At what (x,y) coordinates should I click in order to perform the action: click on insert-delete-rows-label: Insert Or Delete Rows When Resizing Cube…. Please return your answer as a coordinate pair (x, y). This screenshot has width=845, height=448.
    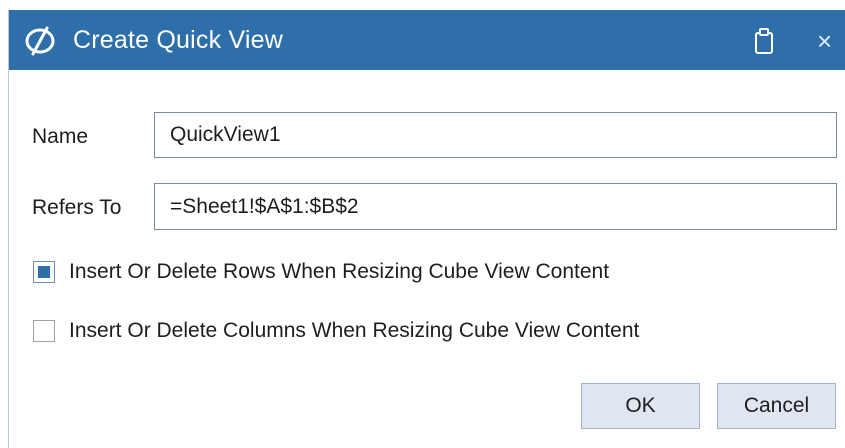
    Looking at the image, I should click on (339, 271).